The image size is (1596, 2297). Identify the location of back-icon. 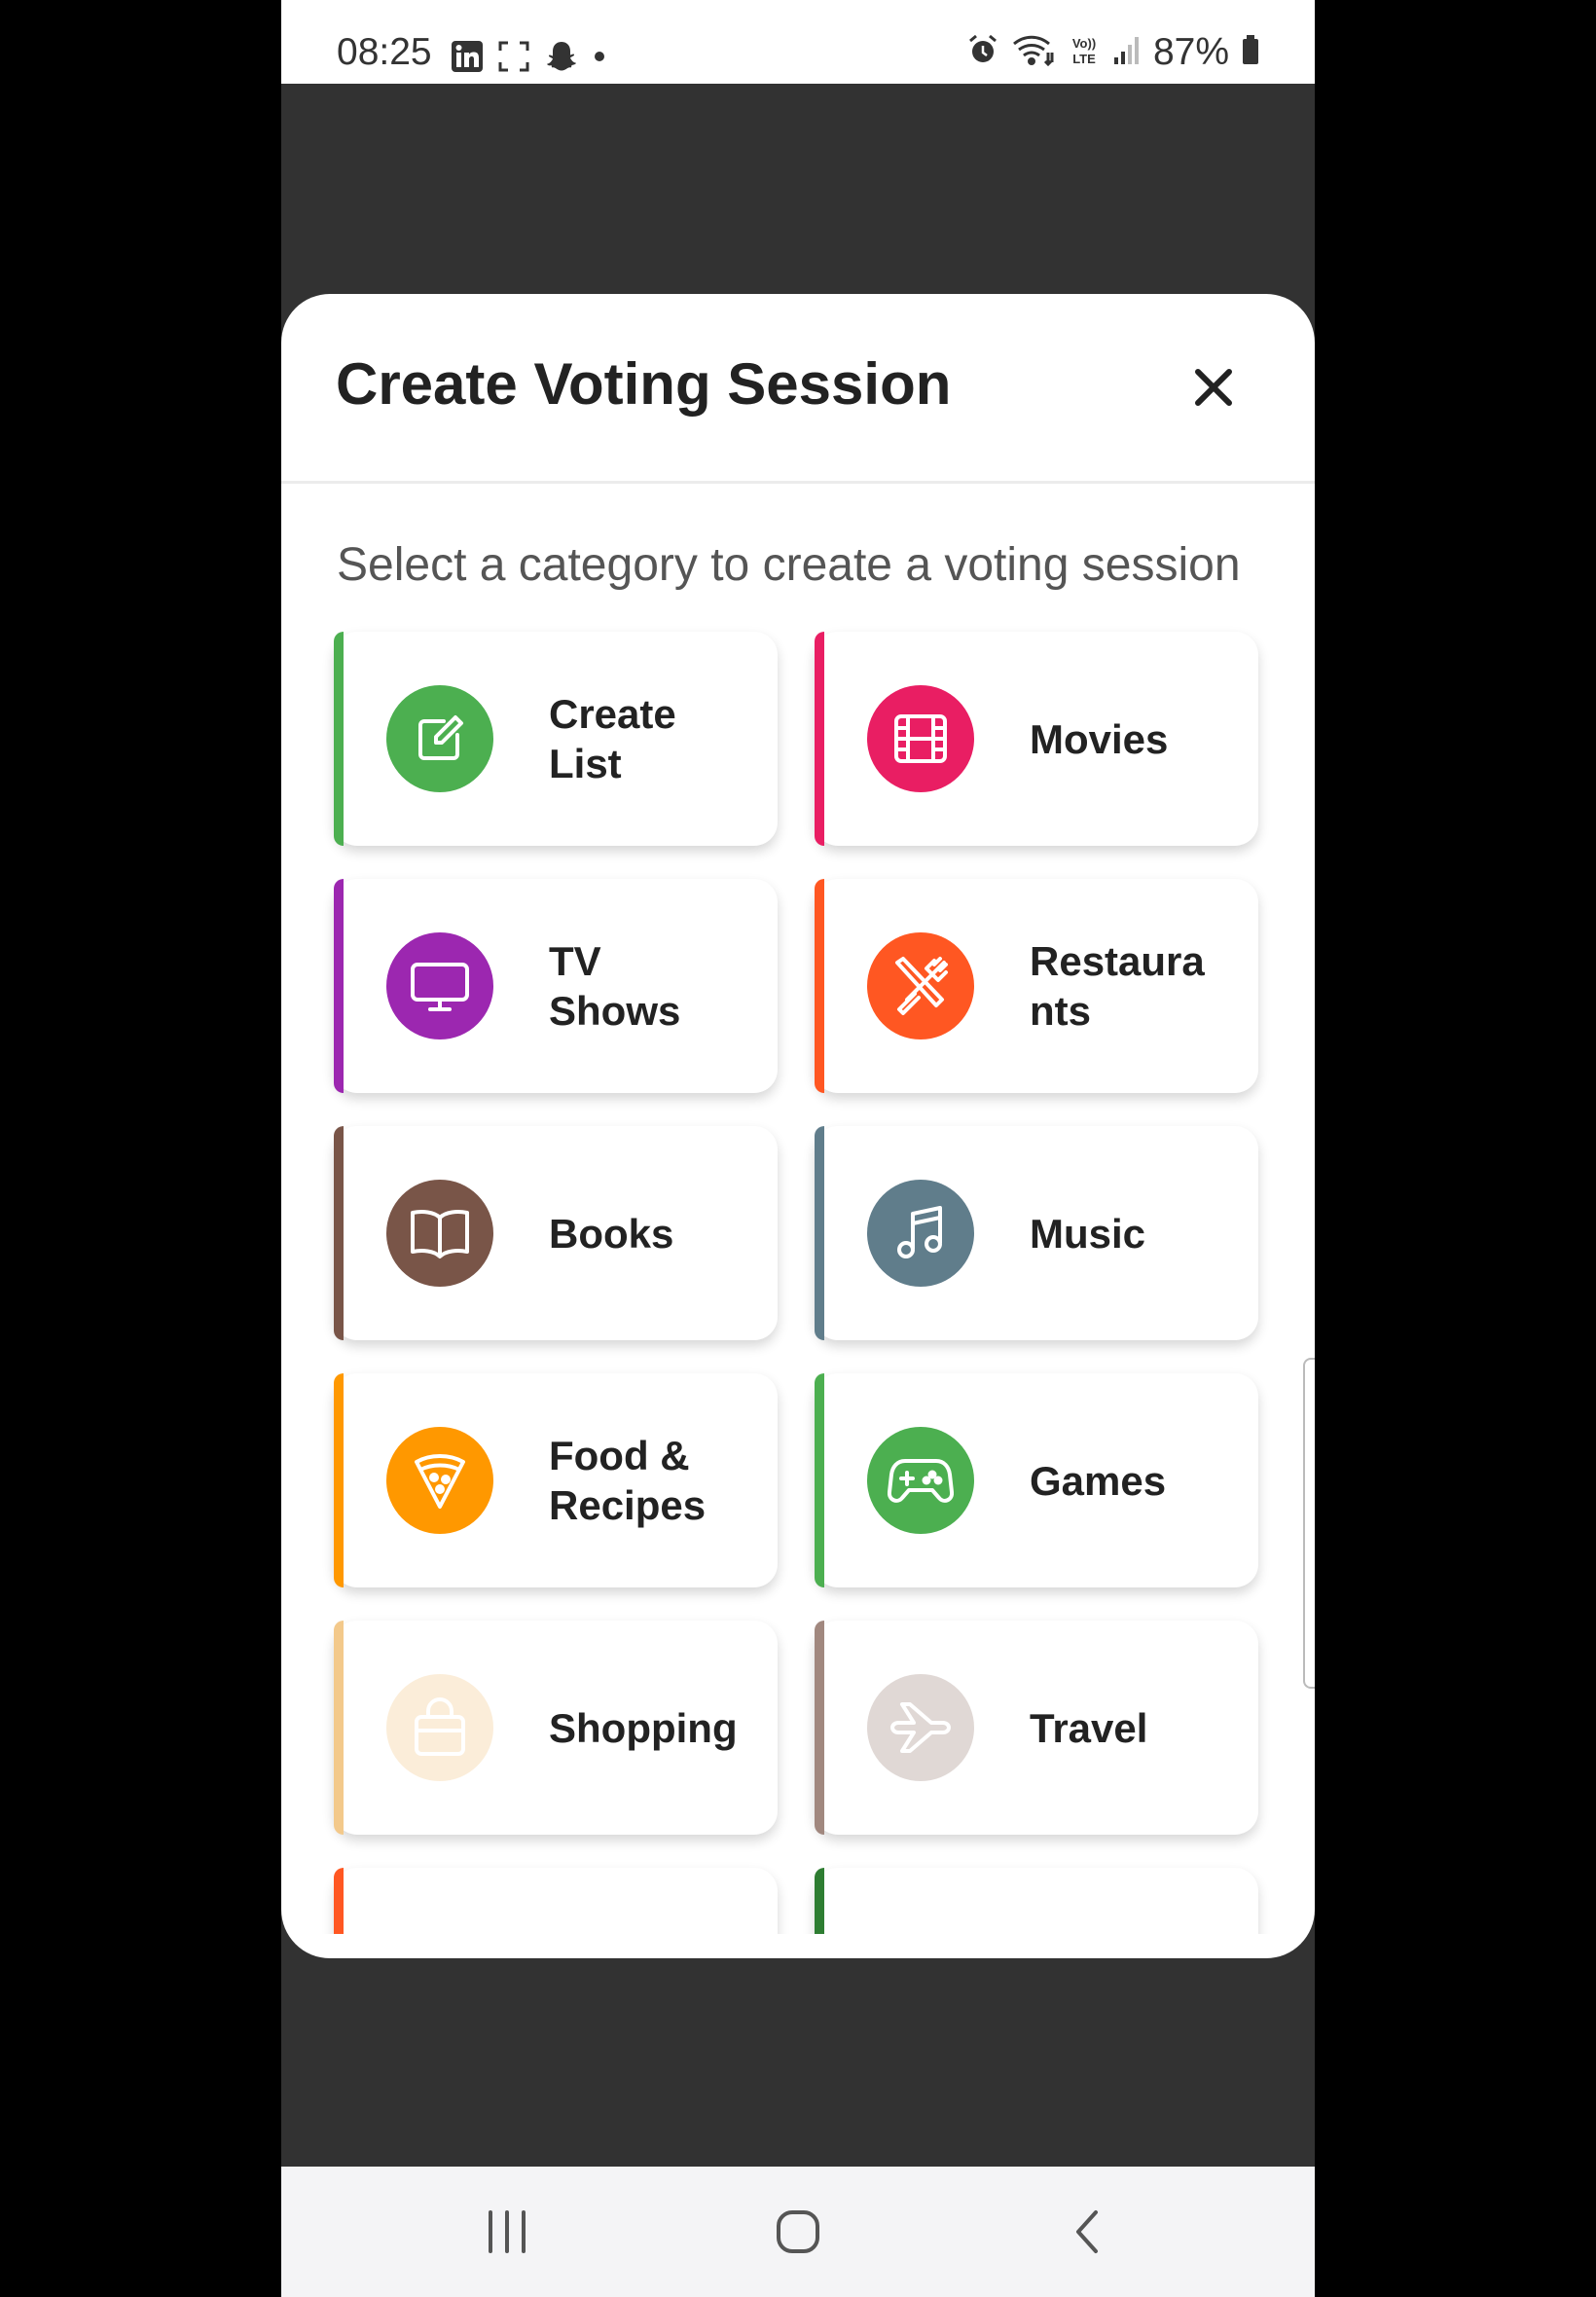
(1087, 2232).